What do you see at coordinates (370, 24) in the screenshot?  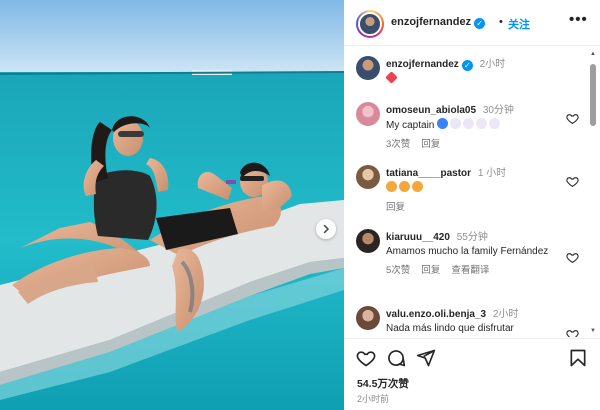 I see `author-avatar` at bounding box center [370, 24].